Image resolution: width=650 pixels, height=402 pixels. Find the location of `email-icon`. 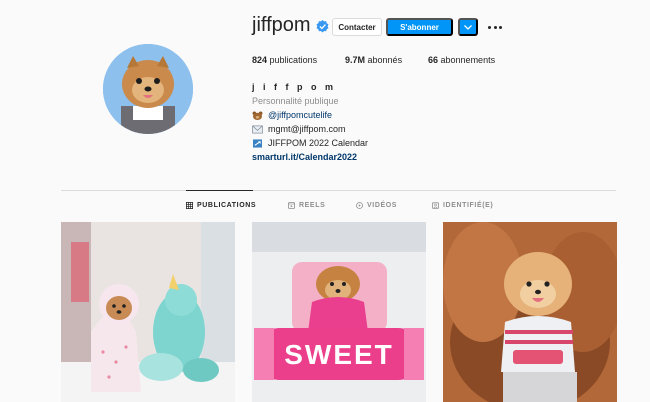

email-icon is located at coordinates (257, 129).